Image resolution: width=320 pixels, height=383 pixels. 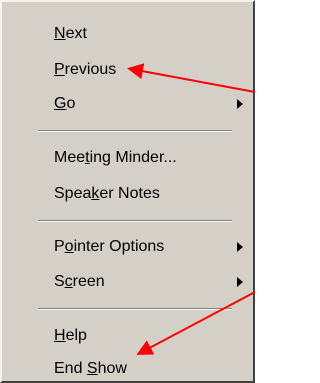 What do you see at coordinates (133, 336) in the screenshot?
I see `menu-item-help: Help` at bounding box center [133, 336].